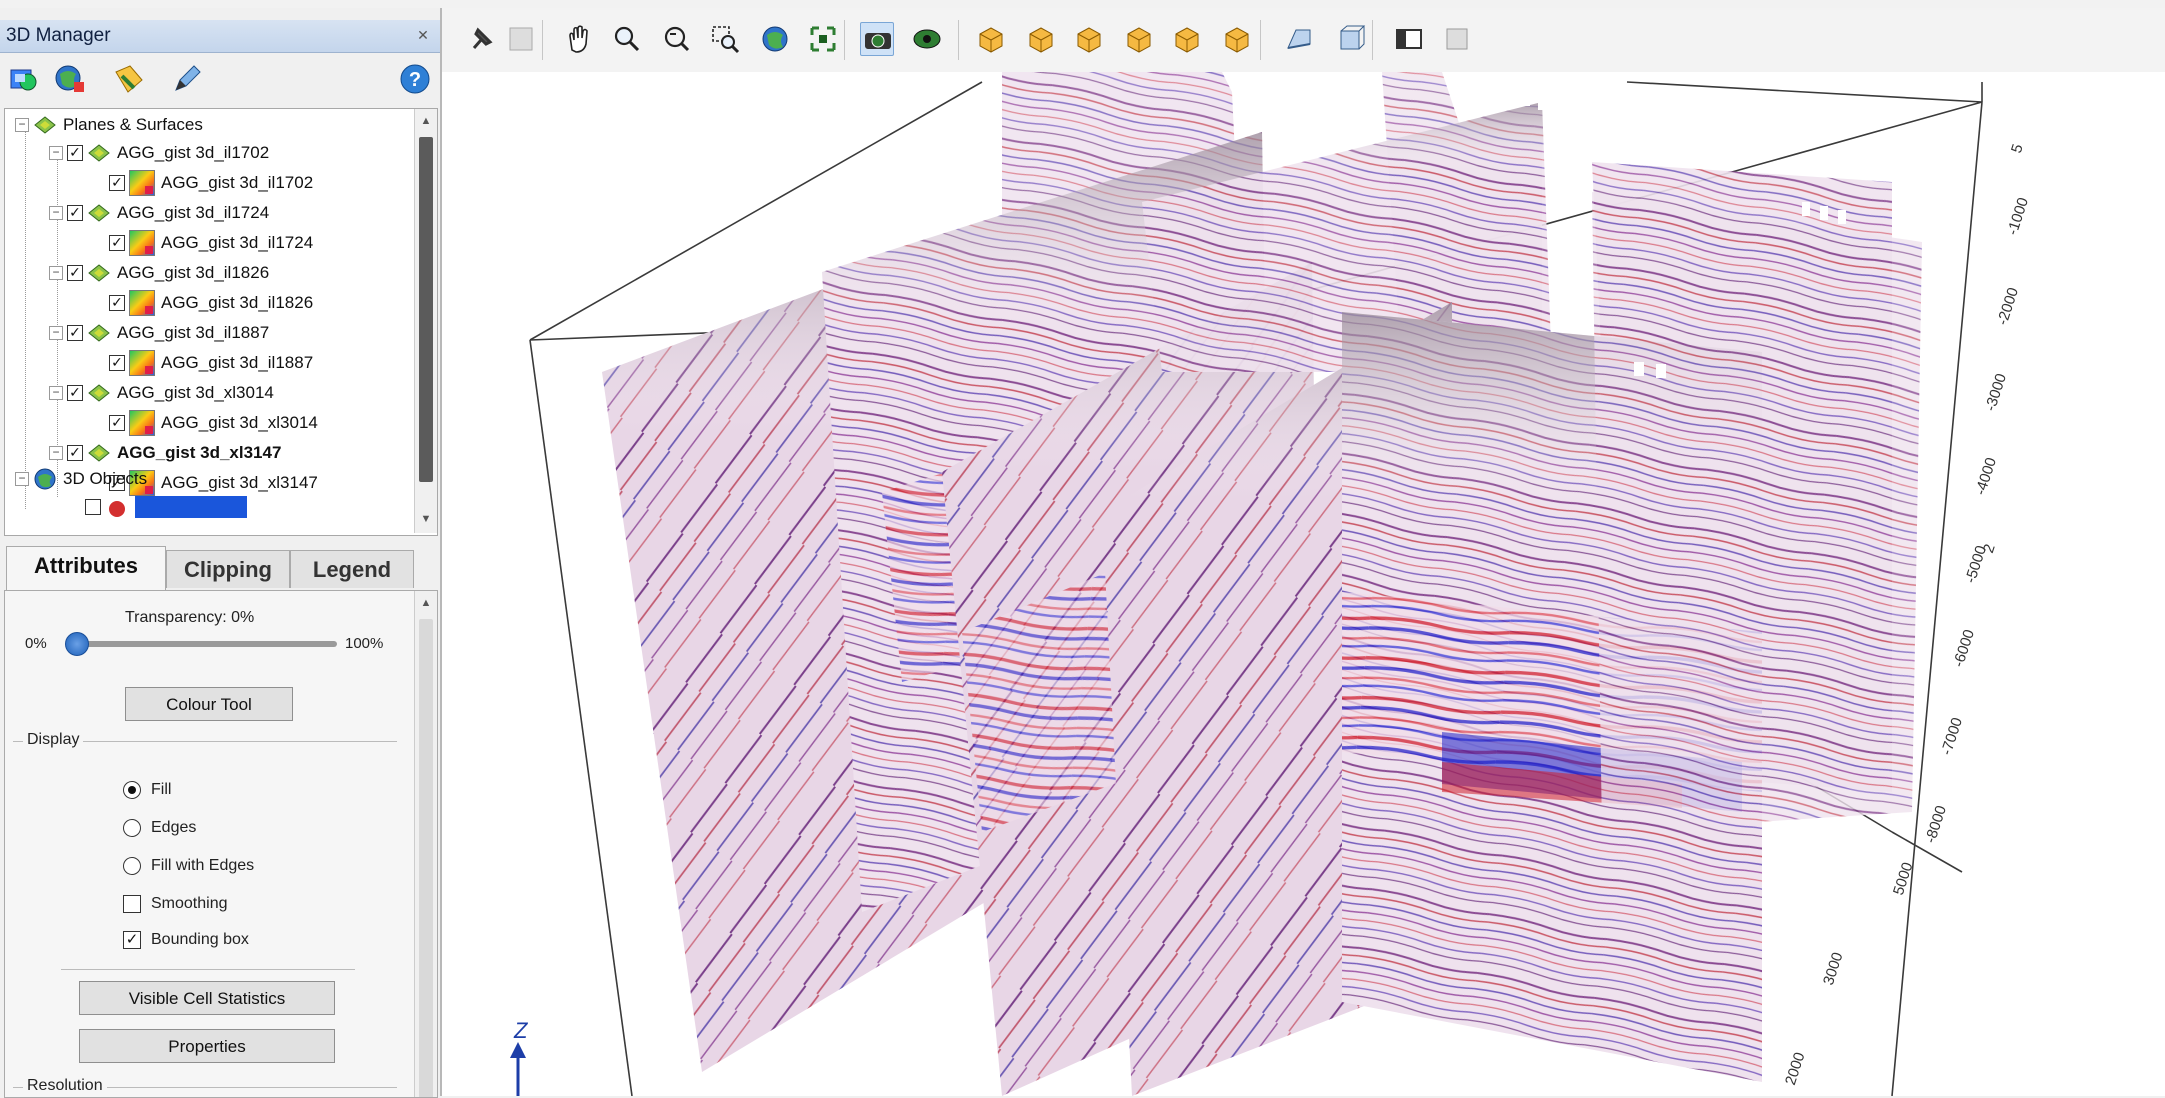 This screenshot has width=2165, height=1098. I want to click on resolution-group-label: Resolution, so click(65, 1086).